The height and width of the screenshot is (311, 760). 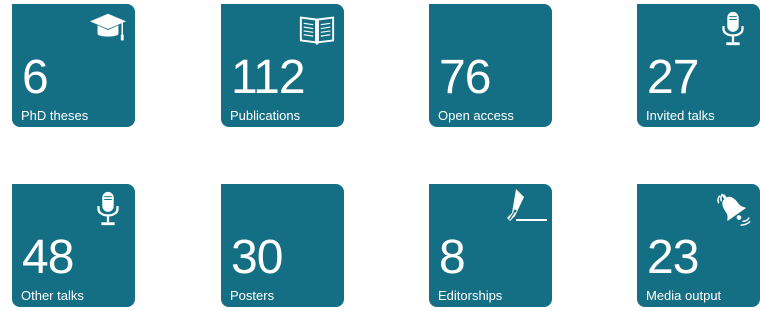 I want to click on stat-value: 48, so click(x=48, y=257).